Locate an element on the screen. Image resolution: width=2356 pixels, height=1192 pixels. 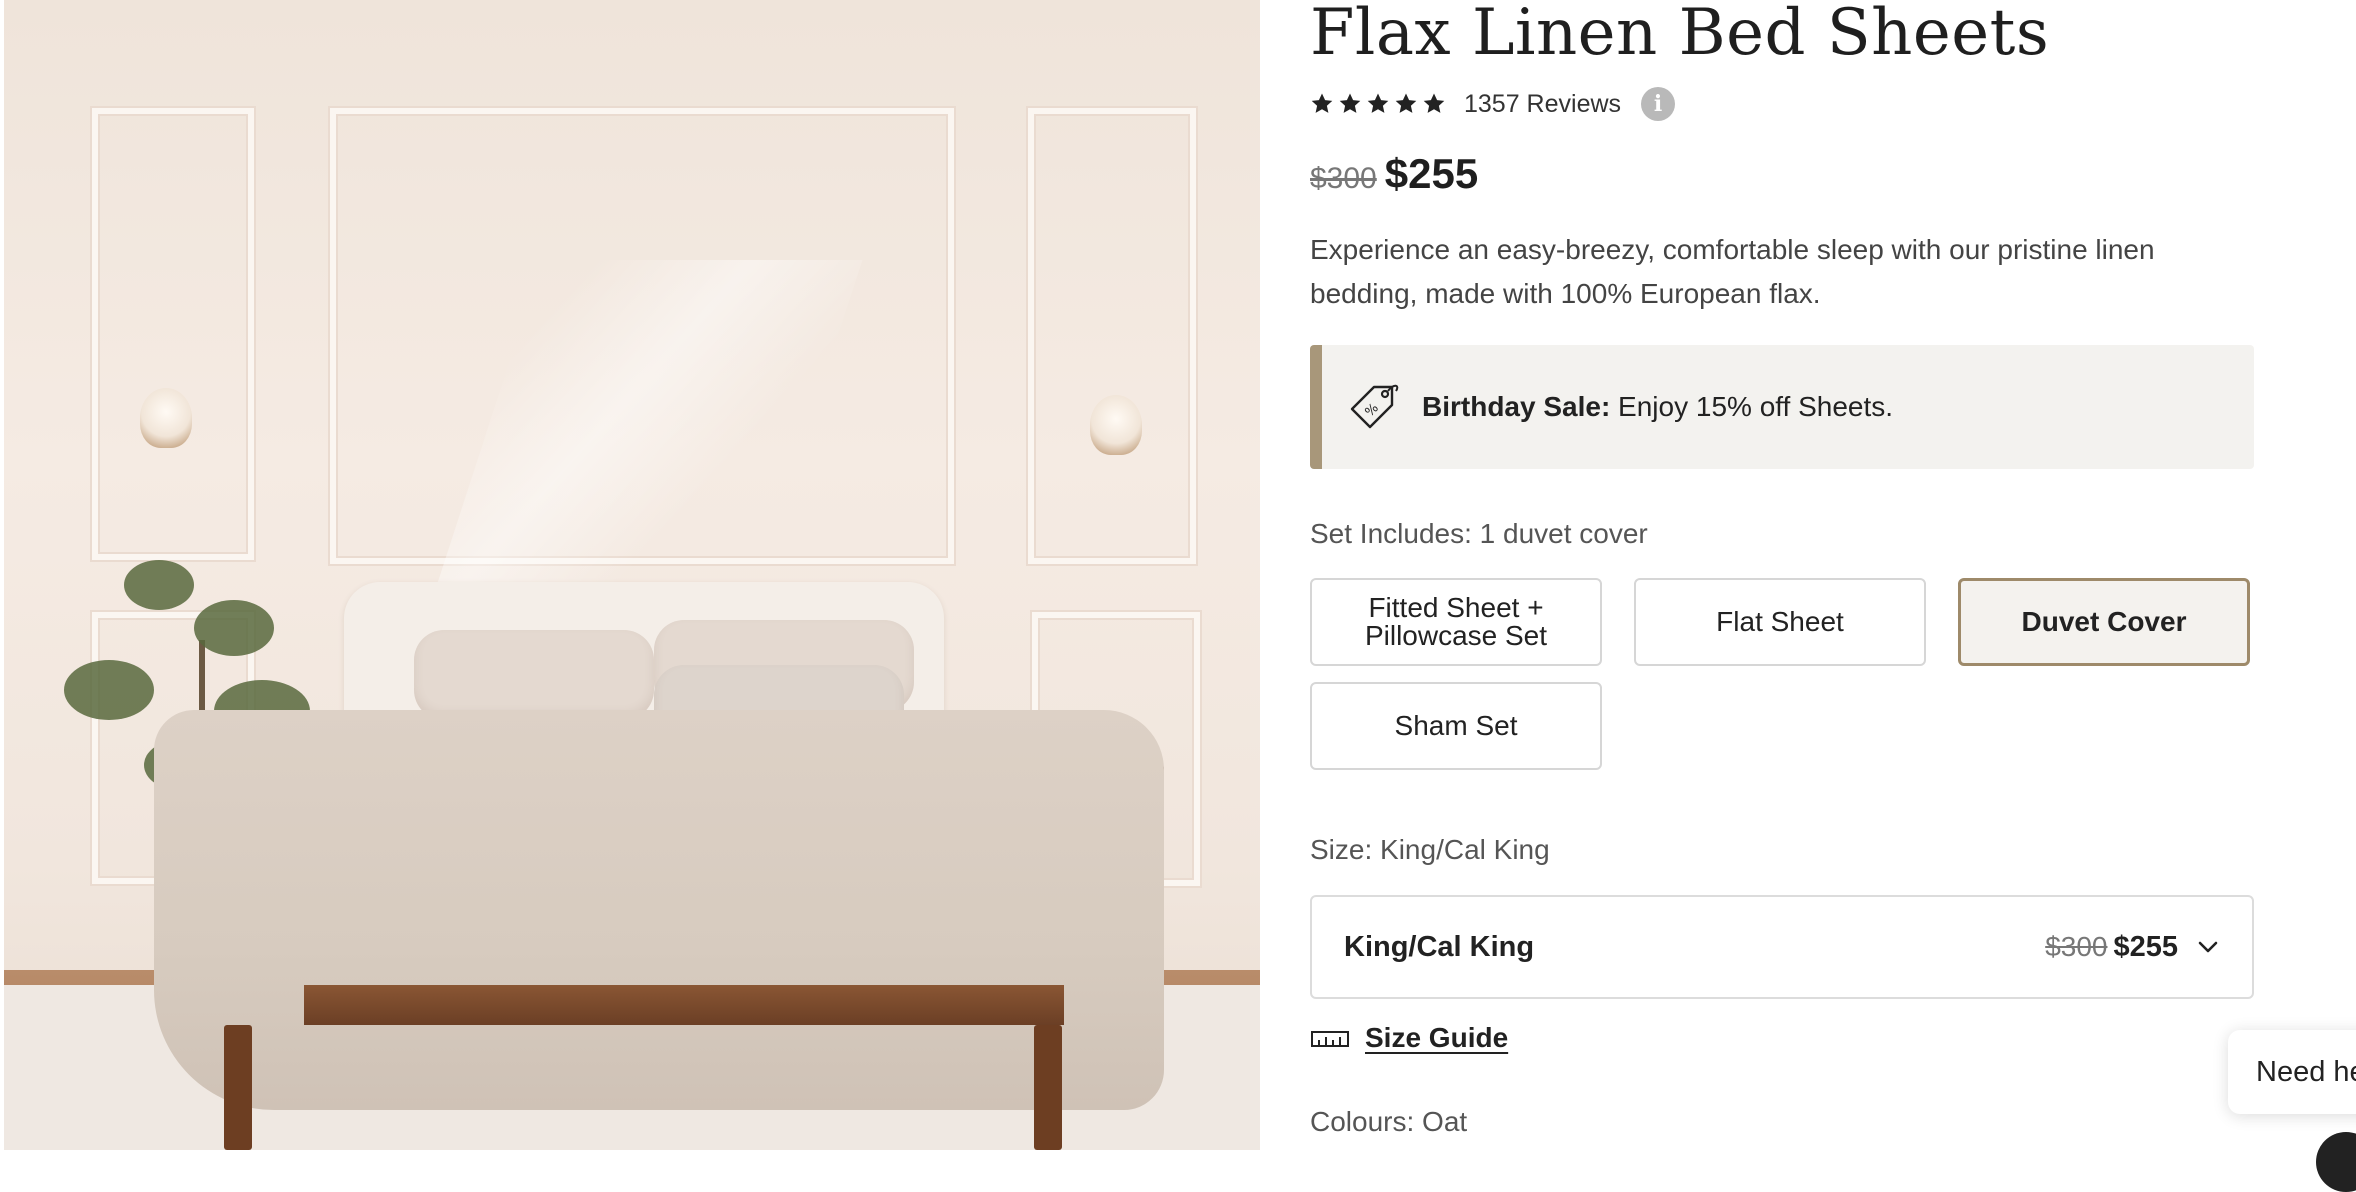
ruler-icon is located at coordinates (1330, 1039).